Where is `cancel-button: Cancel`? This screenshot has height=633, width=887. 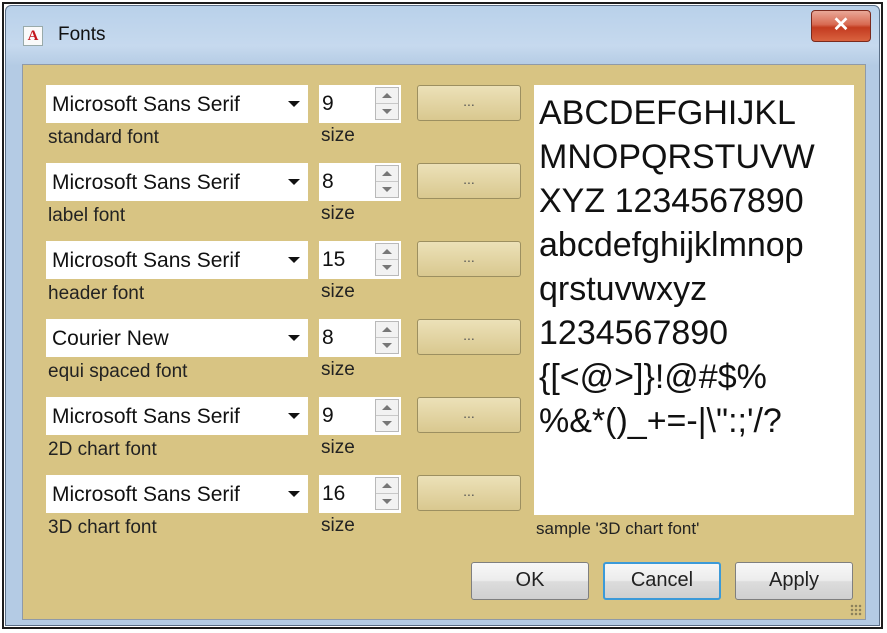 cancel-button: Cancel is located at coordinates (662, 581).